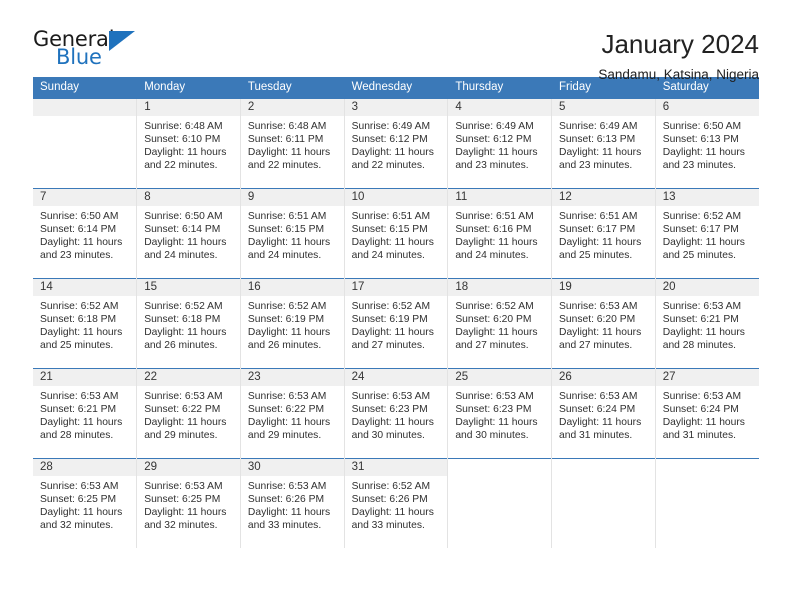 The width and height of the screenshot is (792, 612). What do you see at coordinates (396, 107) in the screenshot?
I see `day-number: 3` at bounding box center [396, 107].